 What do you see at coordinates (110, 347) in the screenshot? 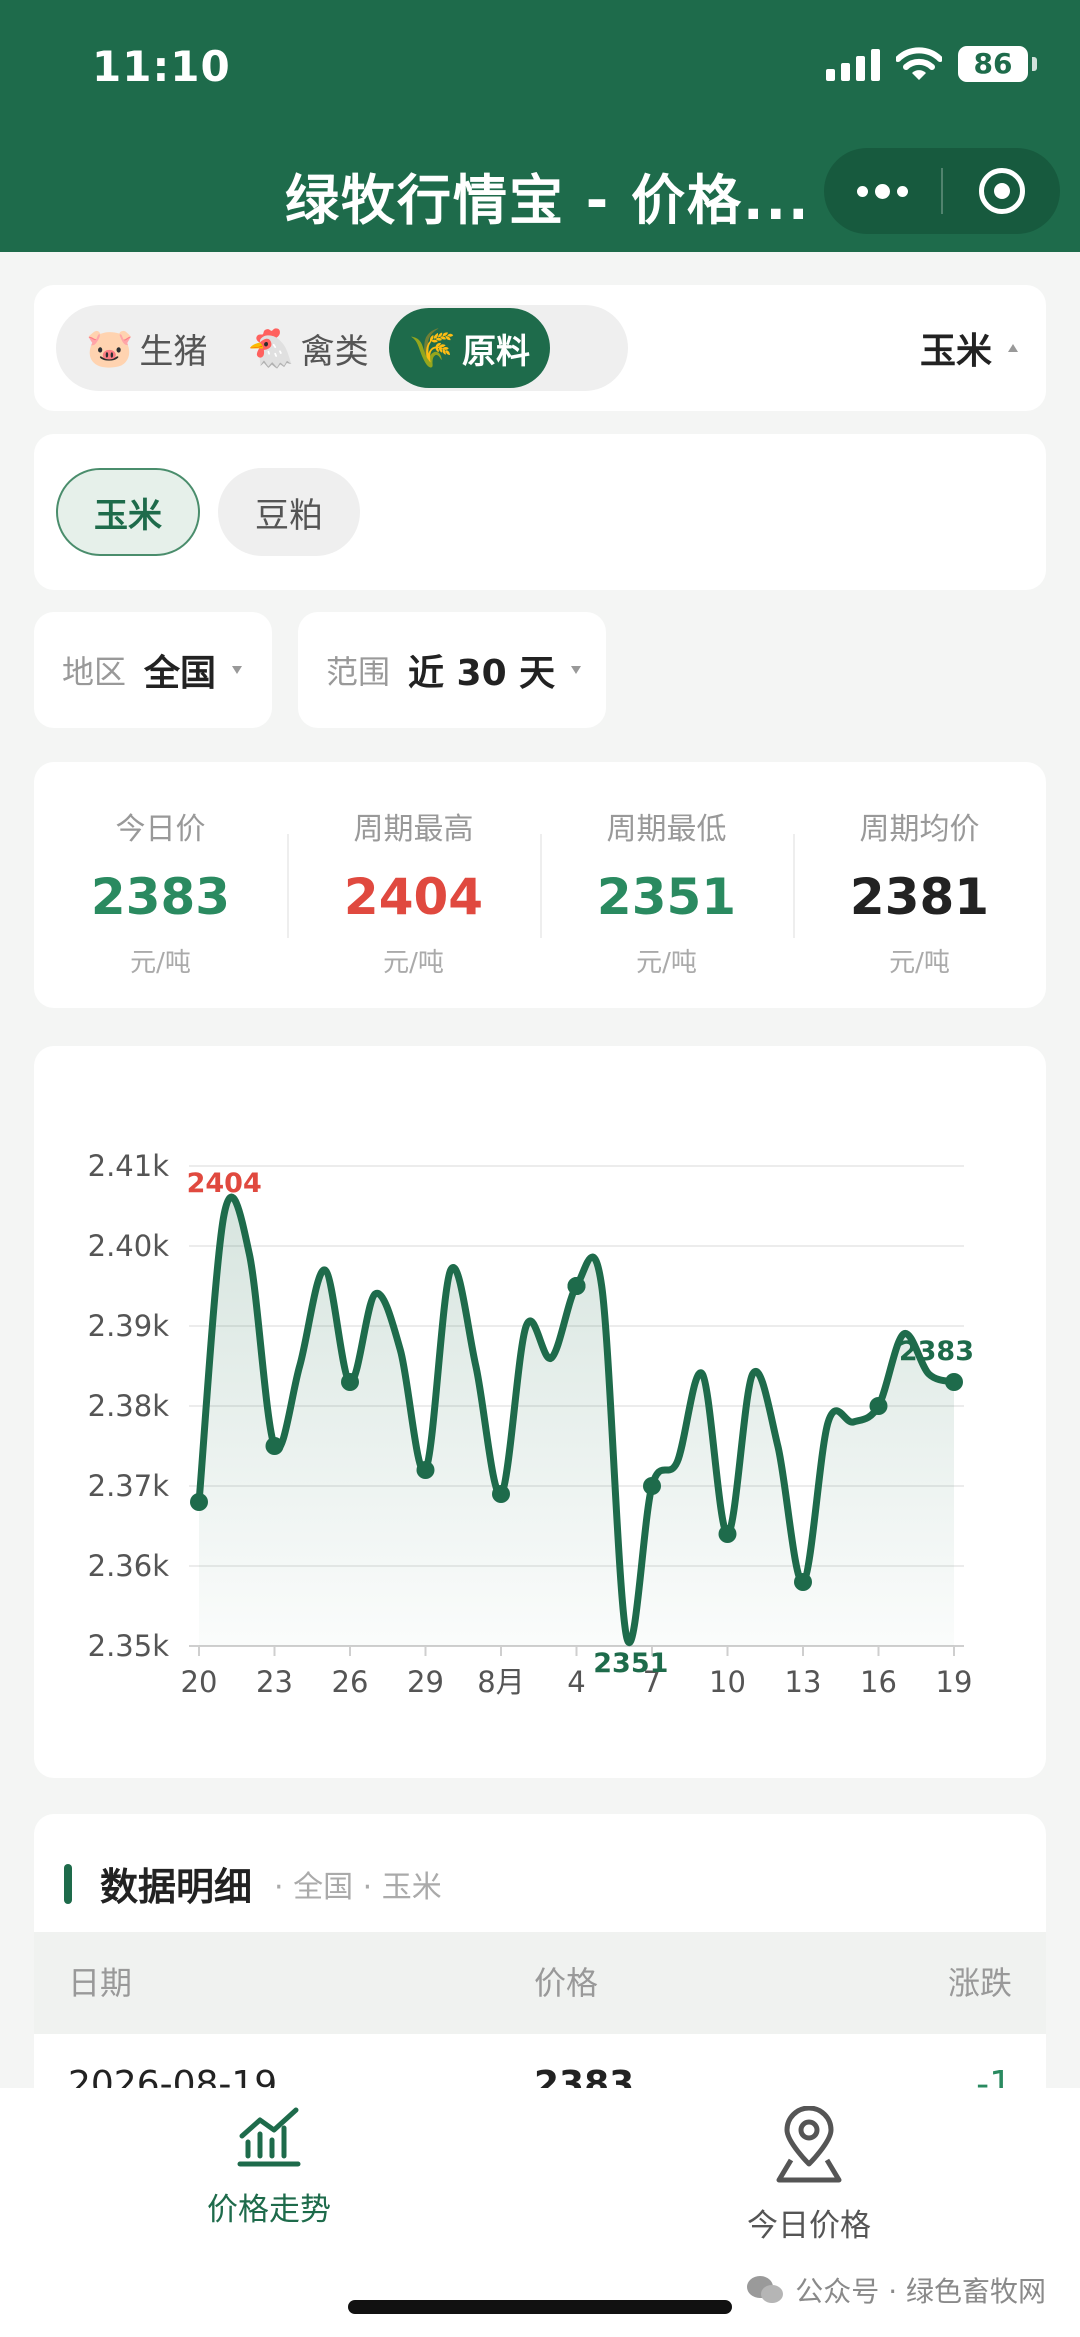
I see `pig-icon: 🐷` at bounding box center [110, 347].